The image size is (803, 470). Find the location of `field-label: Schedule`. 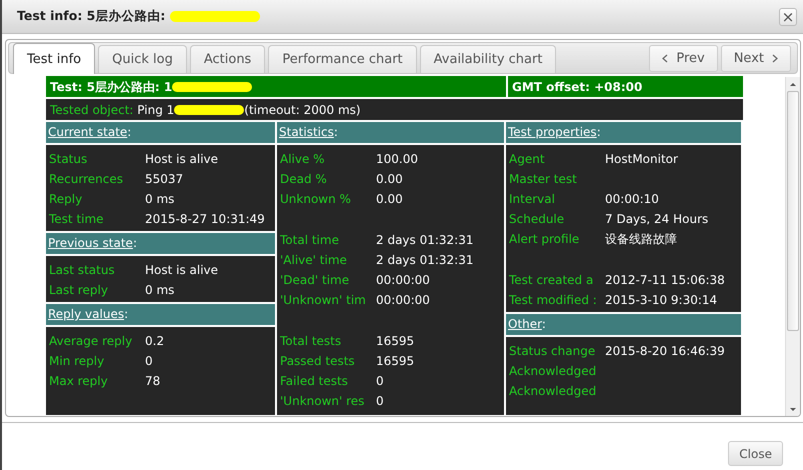

field-label: Schedule is located at coordinates (537, 219).